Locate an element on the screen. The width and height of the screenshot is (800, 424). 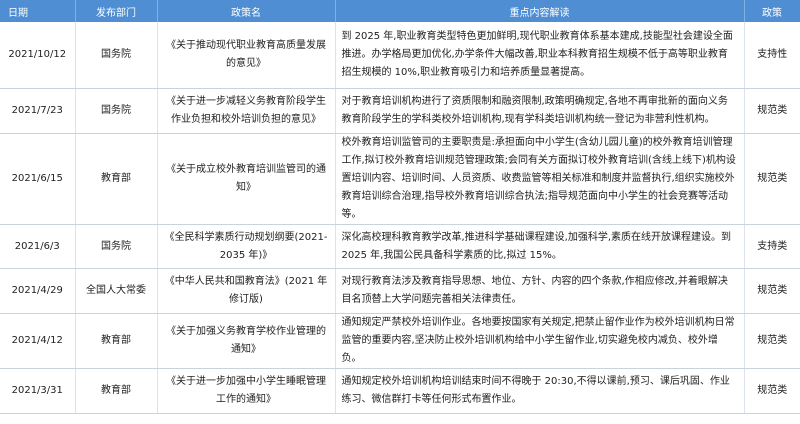
cell-policy: 《关于加强义务教育学校作业管理的通知》 is located at coordinates (246, 341).